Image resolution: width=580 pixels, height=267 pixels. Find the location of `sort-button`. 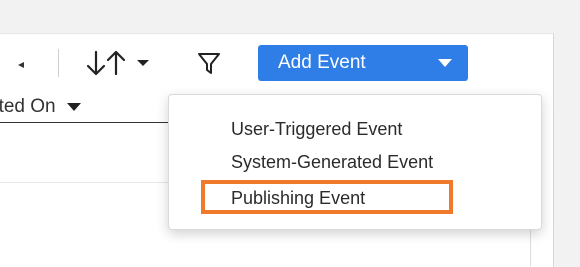

sort-button is located at coordinates (122, 63).